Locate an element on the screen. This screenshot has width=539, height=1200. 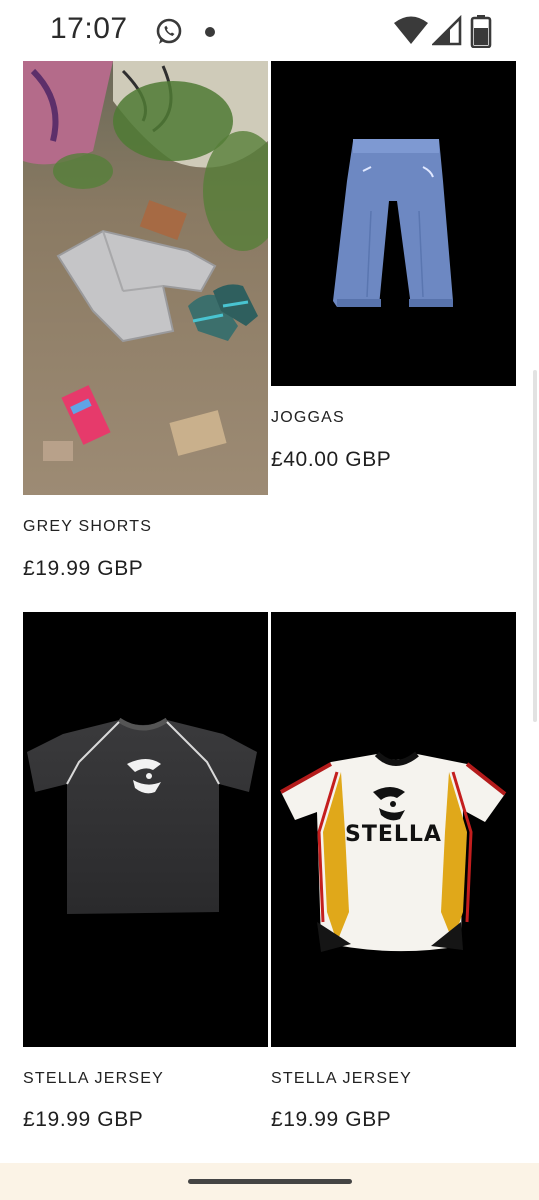
product-image-joggas is located at coordinates (393, 223).